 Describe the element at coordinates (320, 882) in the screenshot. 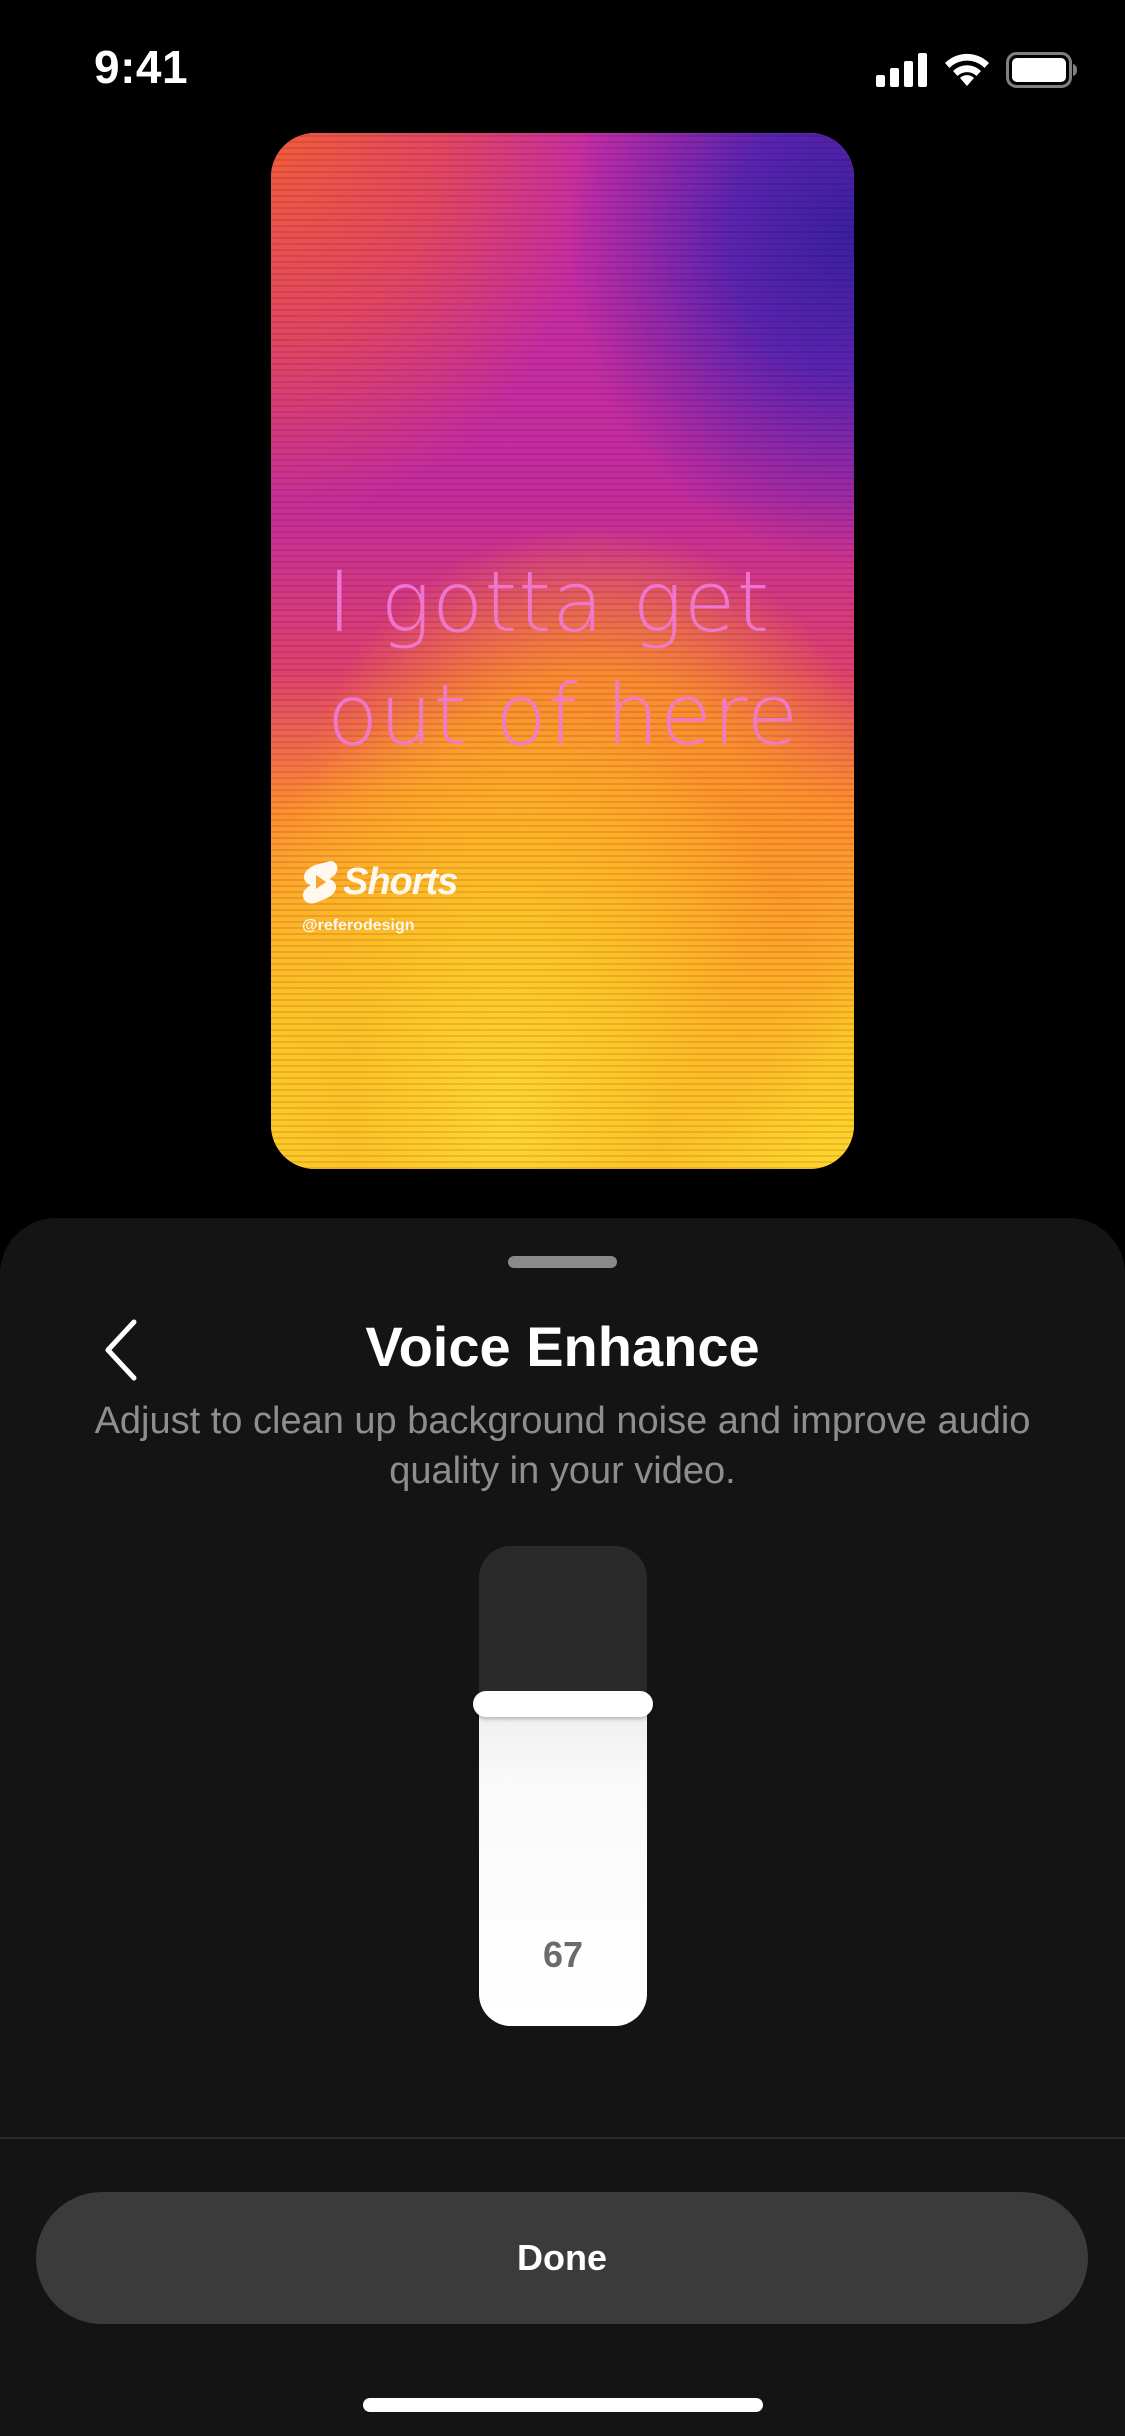

I see `shorts-icon` at that location.